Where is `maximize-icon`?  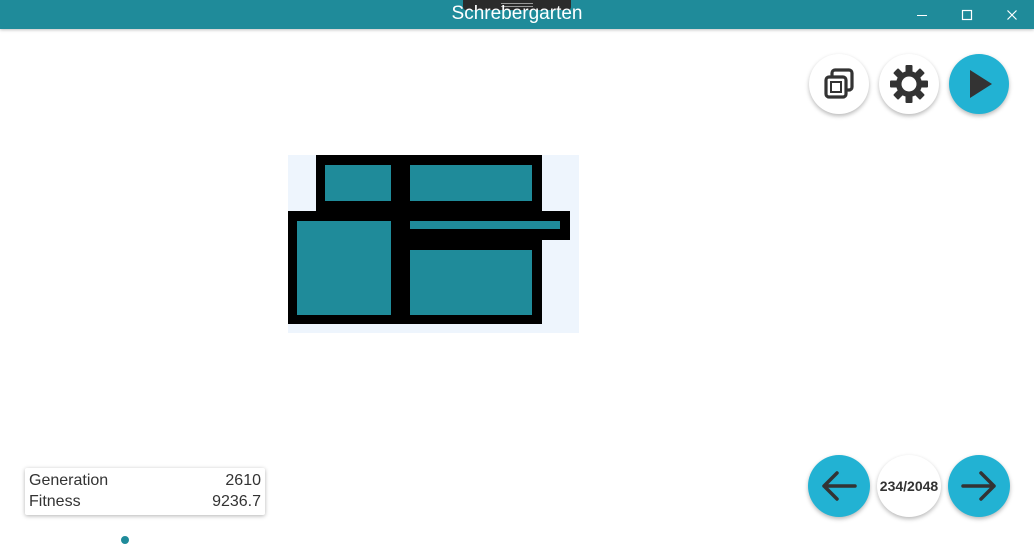
maximize-icon is located at coordinates (967, 14).